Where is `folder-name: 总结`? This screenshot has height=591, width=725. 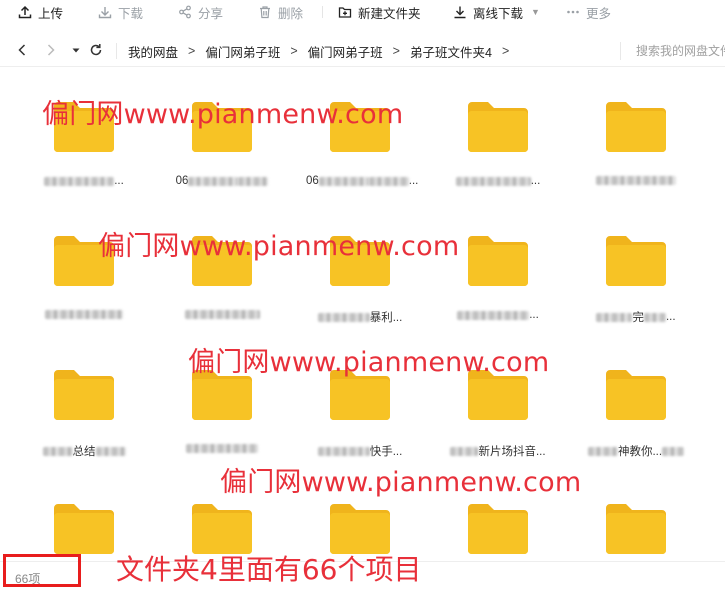 folder-name: 总结 is located at coordinates (84, 451).